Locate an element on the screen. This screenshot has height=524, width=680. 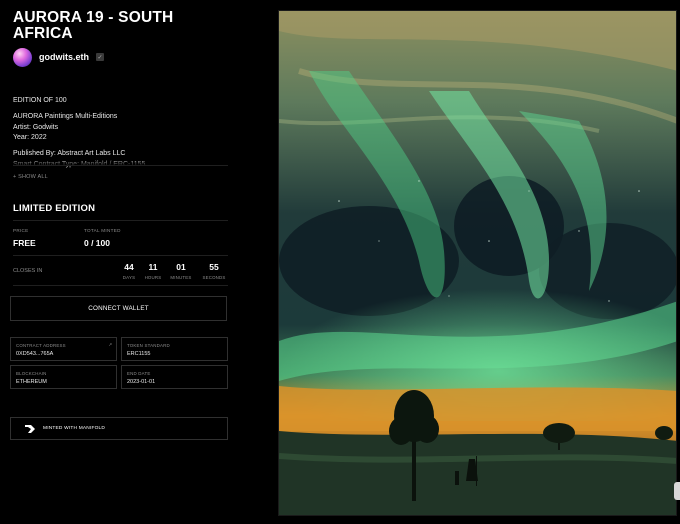
blockchain-value: ETHEREUM is located at coordinates (31, 382).